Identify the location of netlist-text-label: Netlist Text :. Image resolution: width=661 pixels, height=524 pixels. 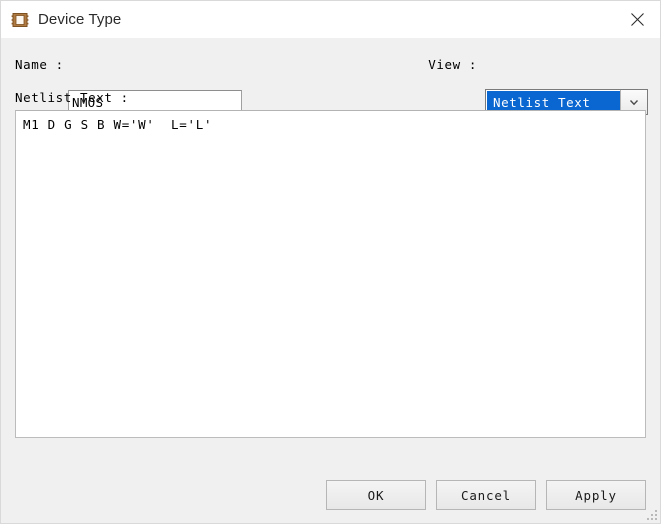
(72, 97).